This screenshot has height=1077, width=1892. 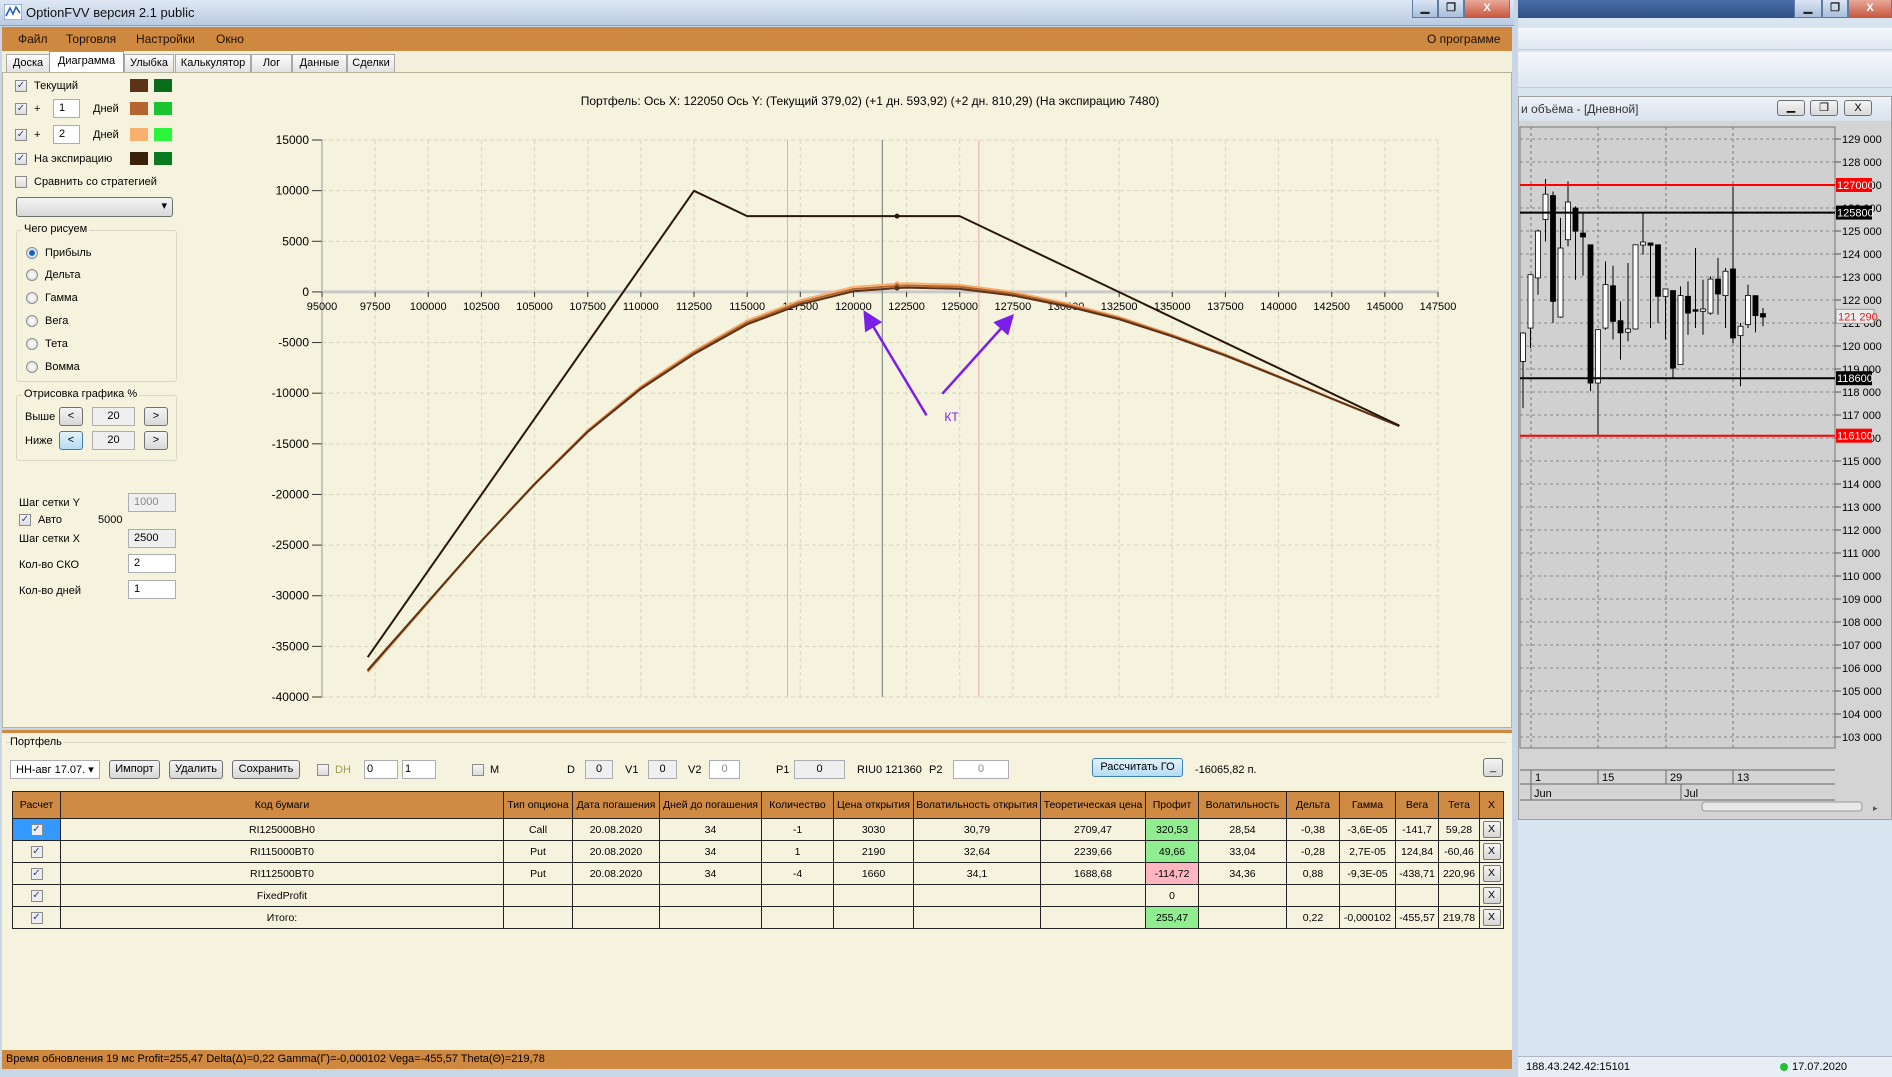 I want to click on bg-close-button: X, so click(x=1870, y=9).